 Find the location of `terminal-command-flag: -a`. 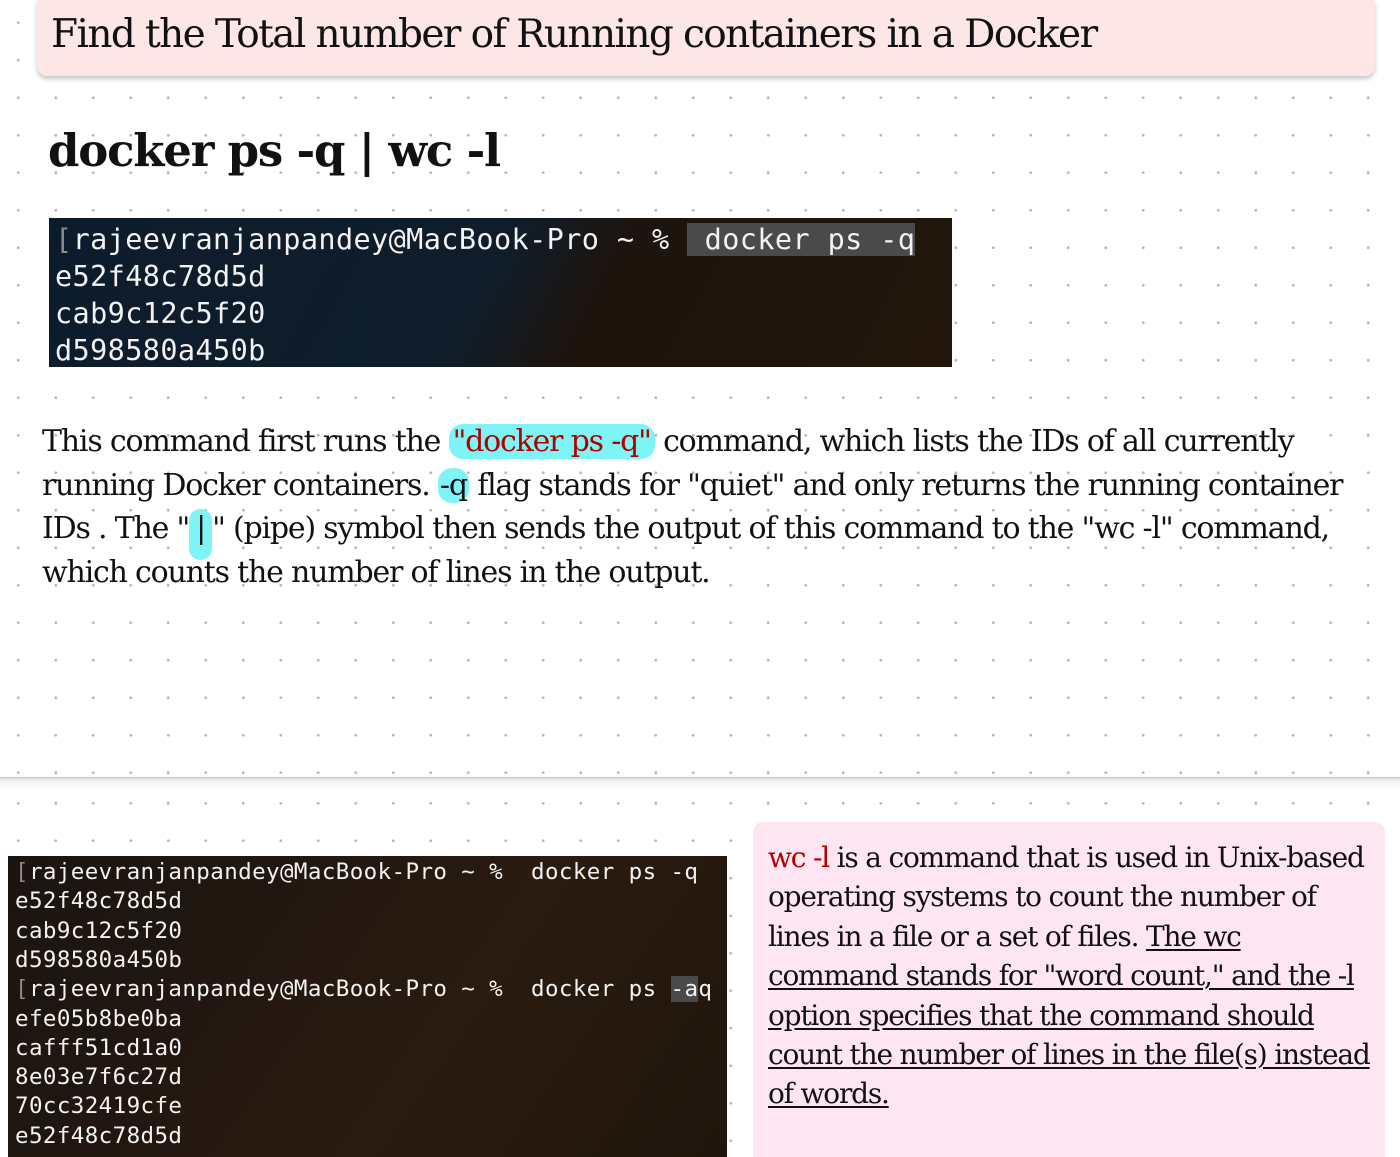

terminal-command-flag: -a is located at coordinates (684, 989).